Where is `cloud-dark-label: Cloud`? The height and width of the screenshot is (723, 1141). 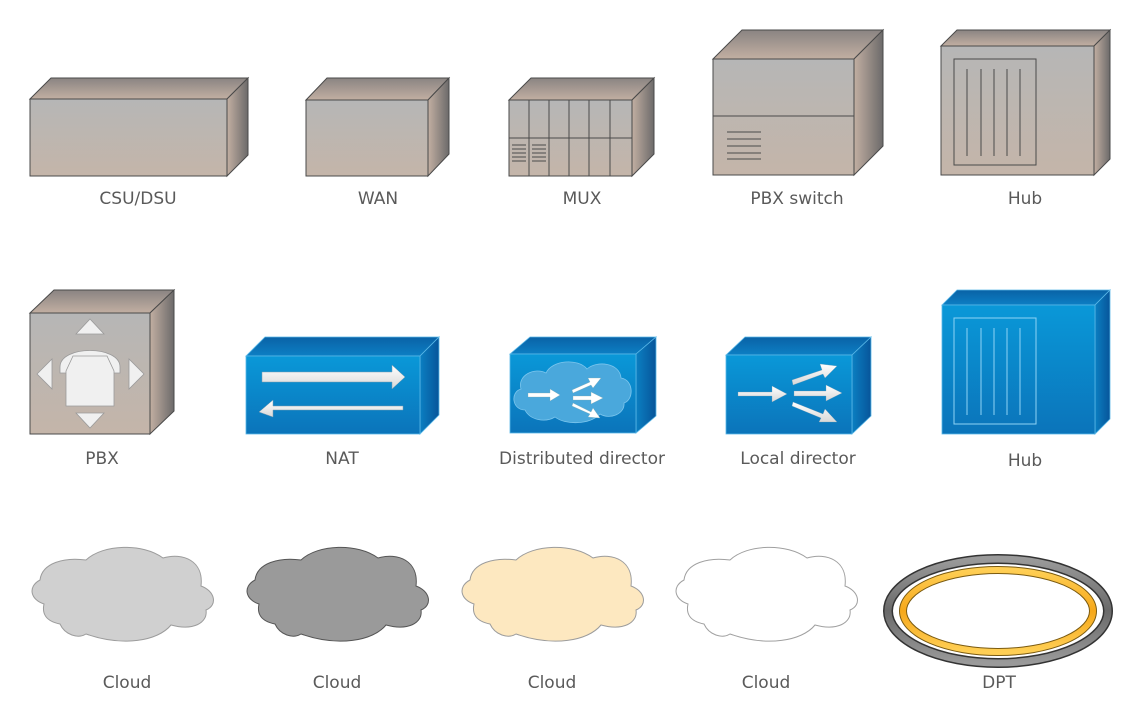 cloud-dark-label: Cloud is located at coordinates (337, 683).